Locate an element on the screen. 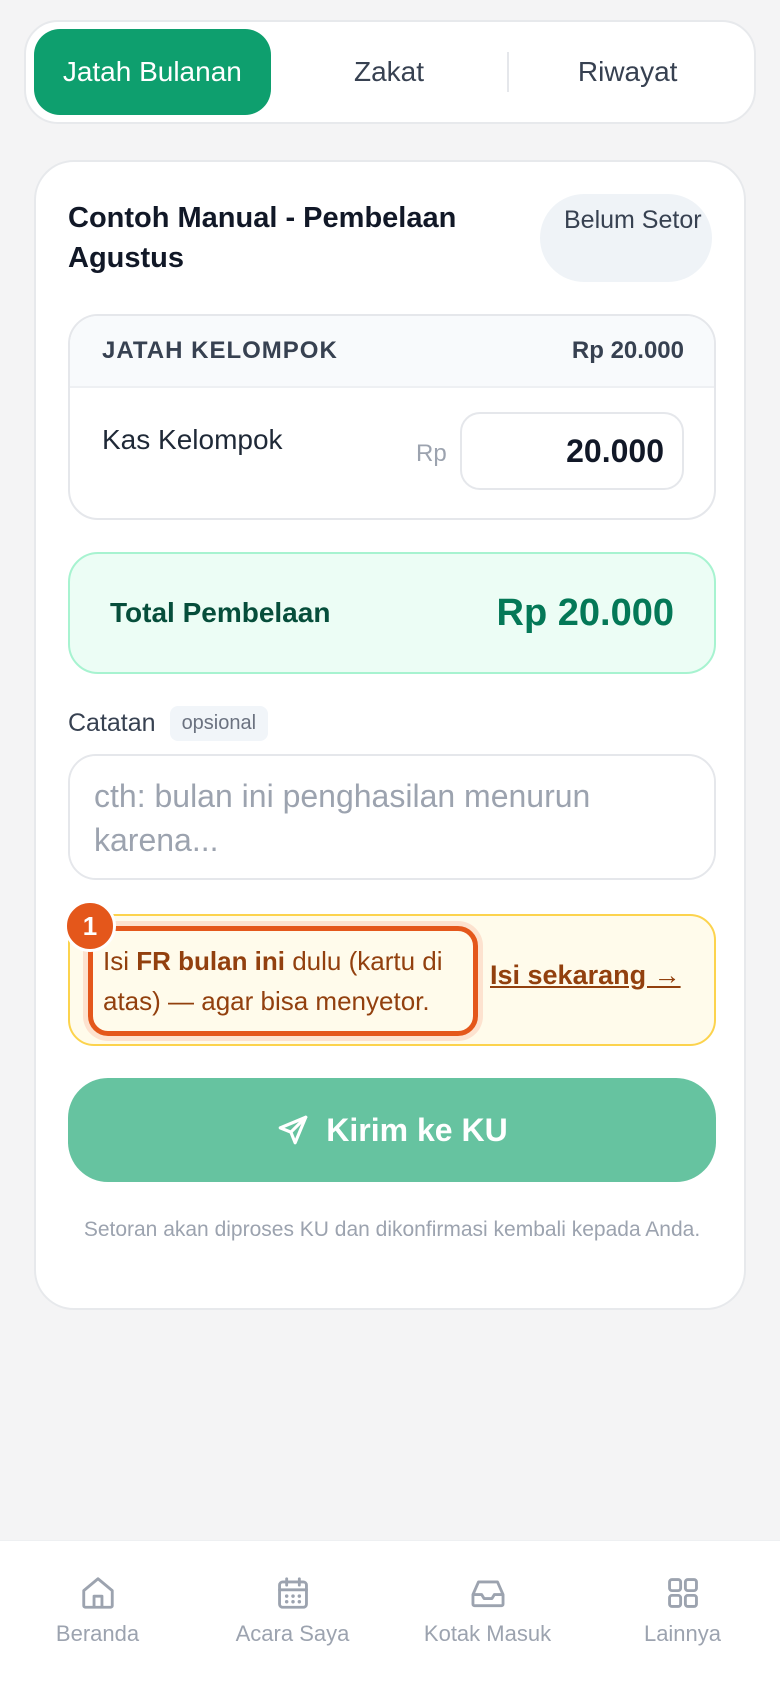  tab-jatah-bulanan: Jatah Bulanan is located at coordinates (152, 72).